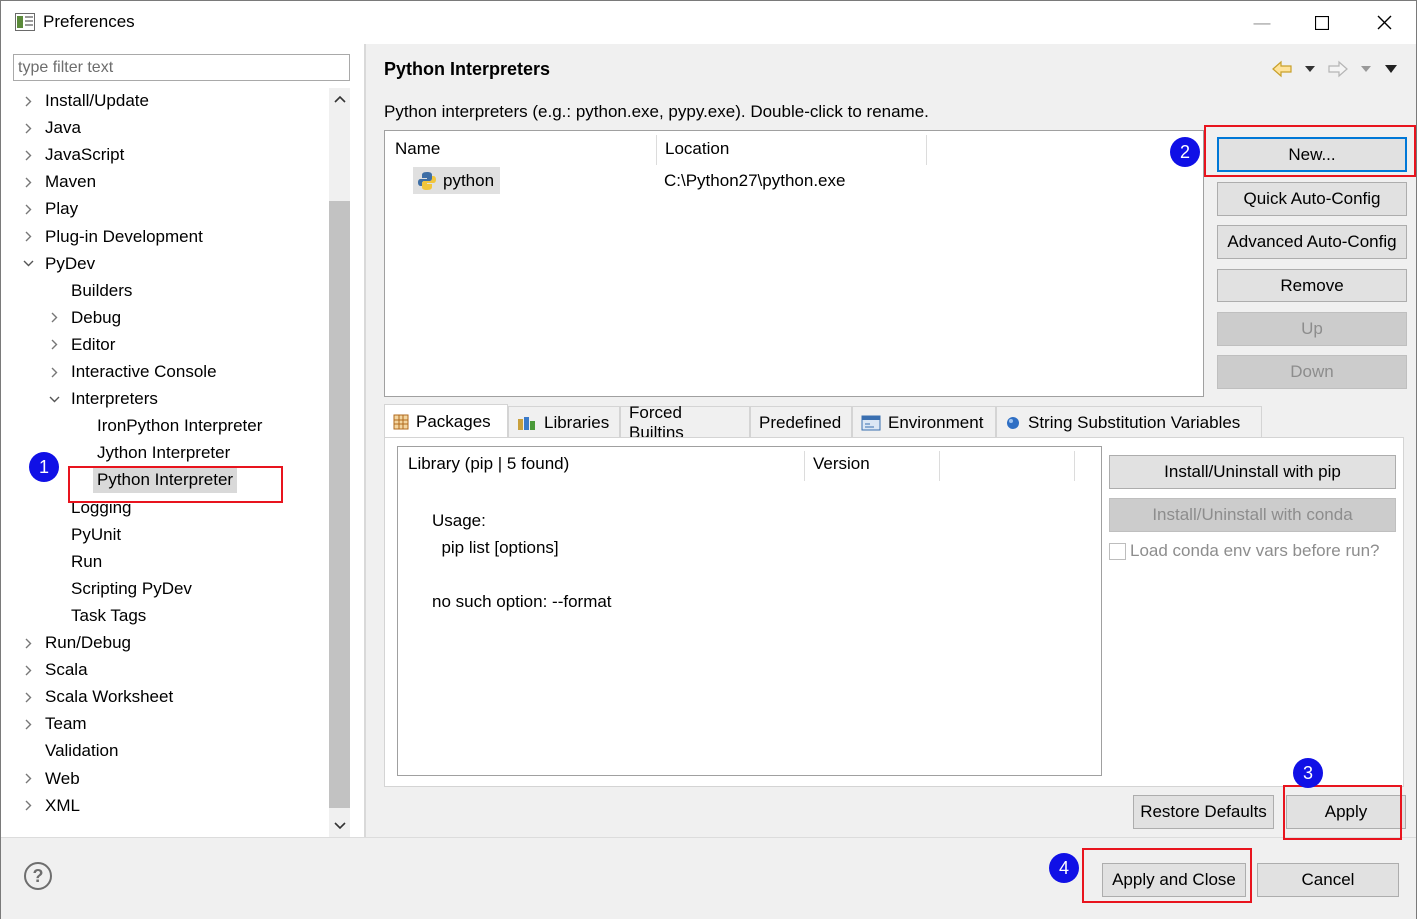 This screenshot has width=1417, height=919. I want to click on interpreter-name: python, so click(469, 180).